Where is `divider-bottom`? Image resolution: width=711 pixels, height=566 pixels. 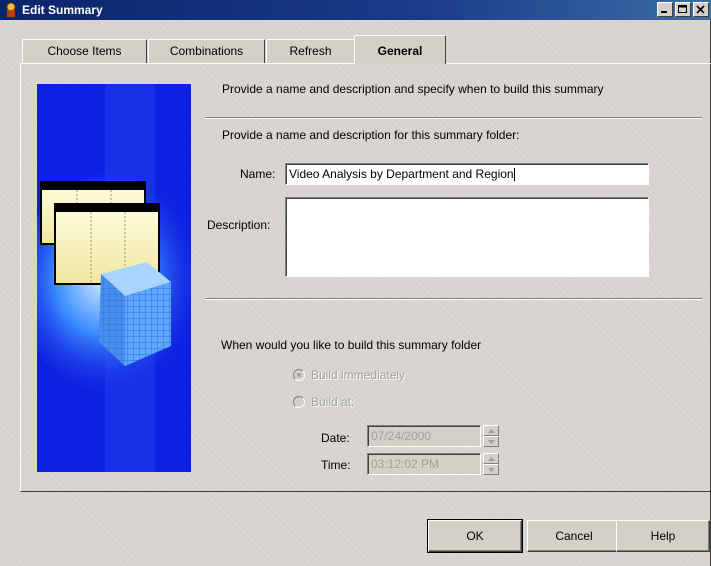 divider-bottom is located at coordinates (453, 299).